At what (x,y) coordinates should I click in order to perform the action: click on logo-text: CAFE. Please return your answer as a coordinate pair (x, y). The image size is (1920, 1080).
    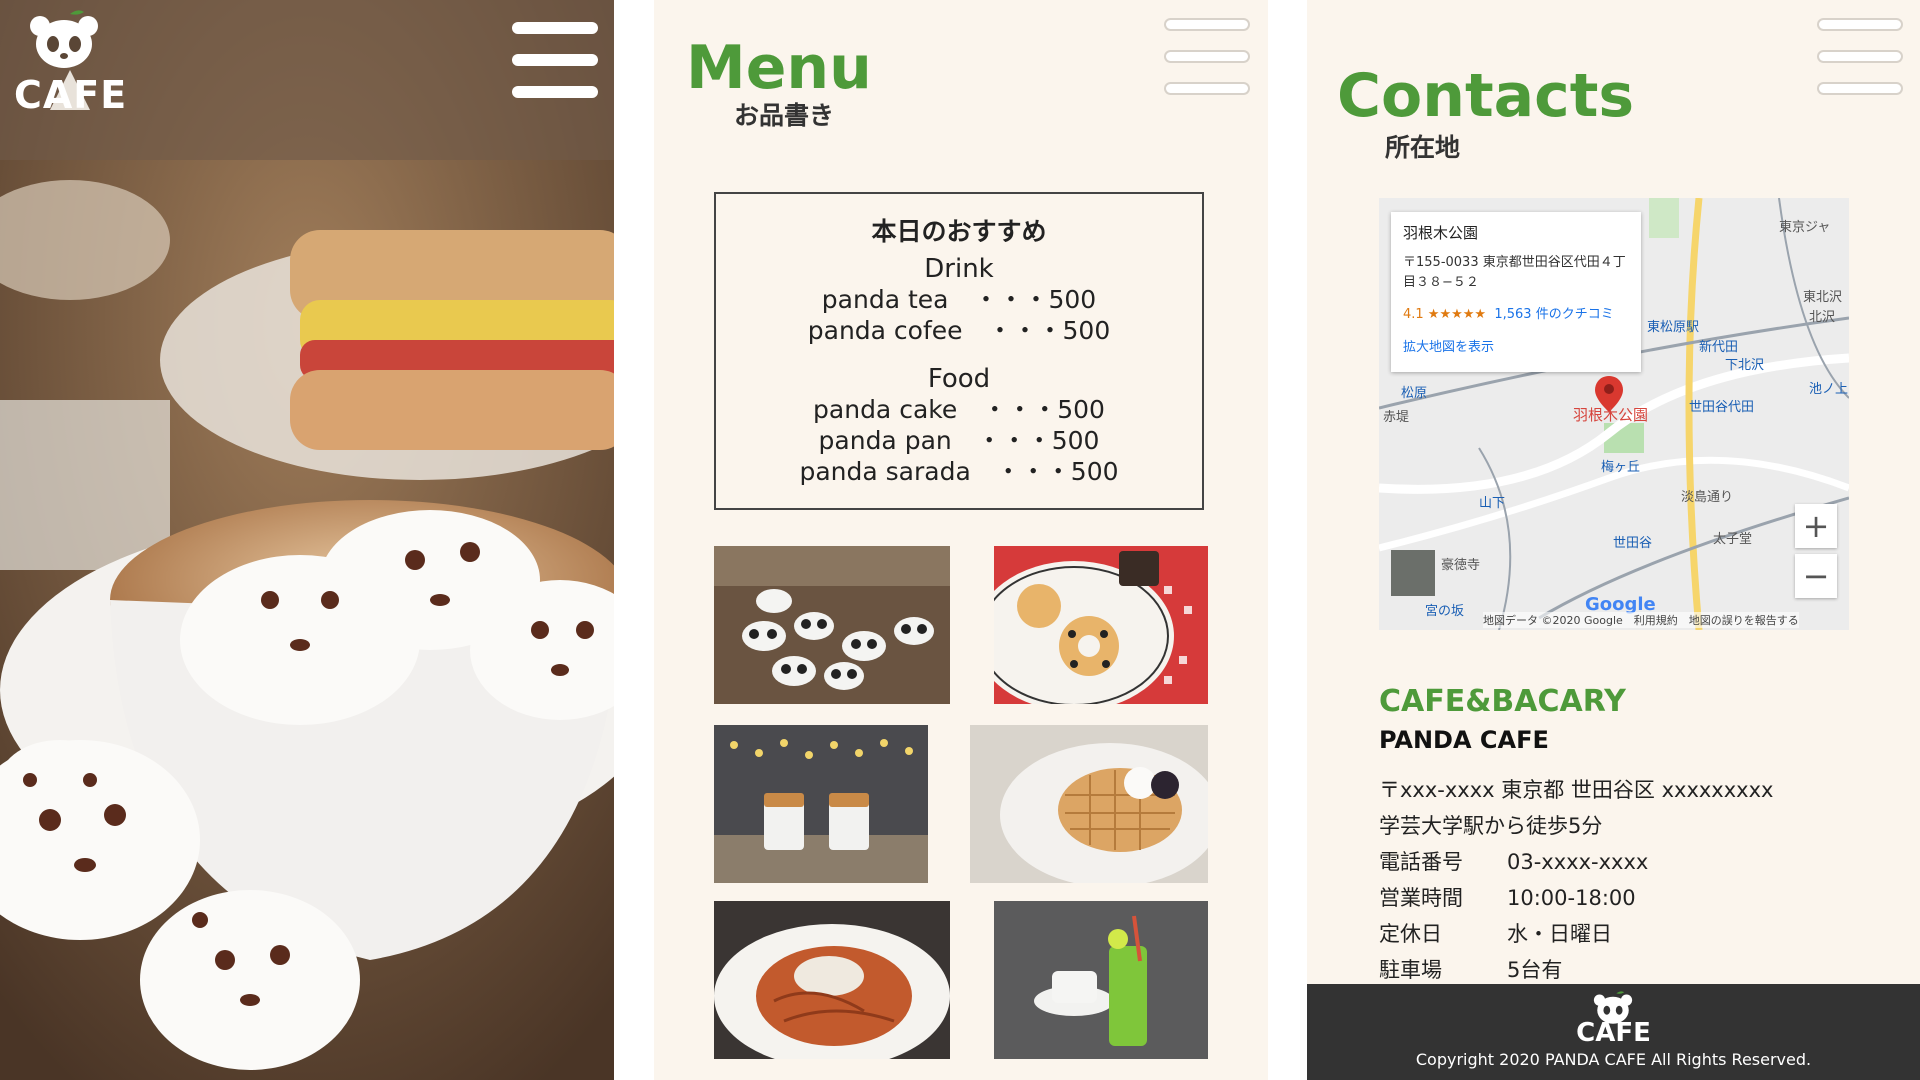
    Looking at the image, I should click on (71, 95).